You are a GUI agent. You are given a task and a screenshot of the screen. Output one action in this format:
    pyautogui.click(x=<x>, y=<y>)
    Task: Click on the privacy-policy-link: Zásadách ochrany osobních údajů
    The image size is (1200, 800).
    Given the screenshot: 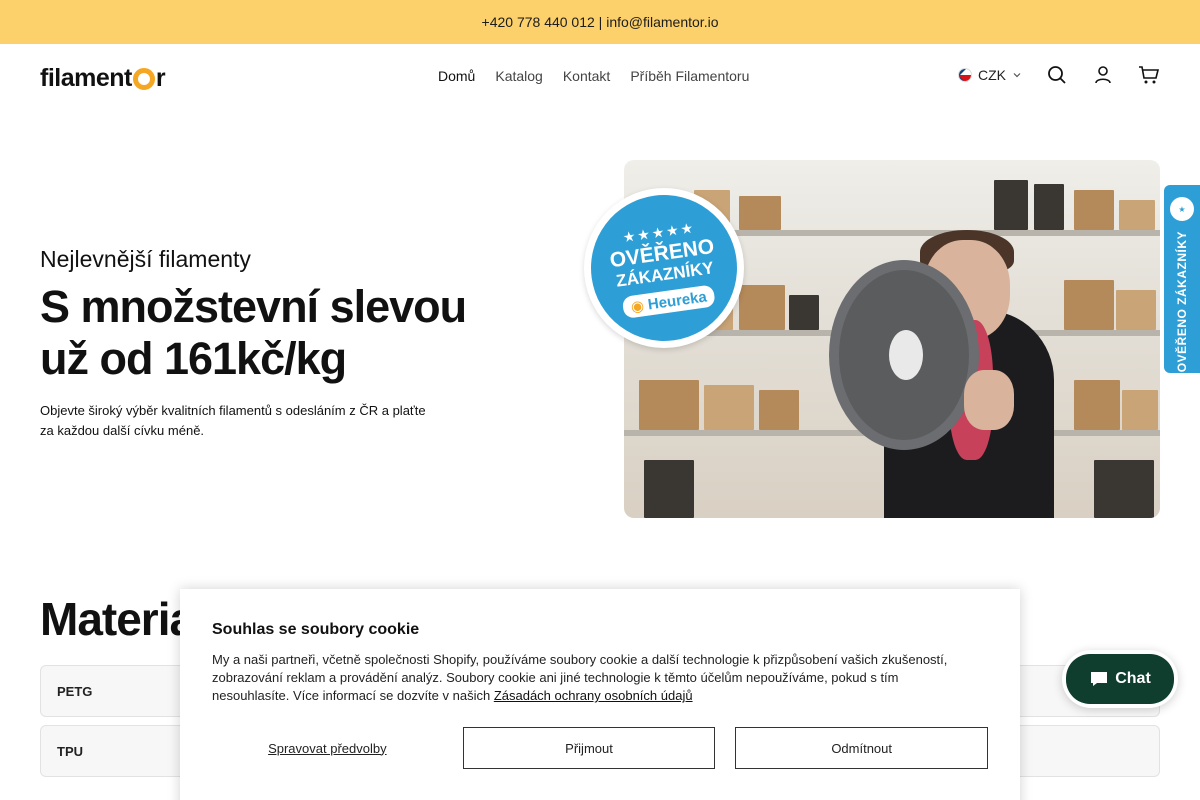 What is the action you would take?
    pyautogui.click(x=593, y=695)
    